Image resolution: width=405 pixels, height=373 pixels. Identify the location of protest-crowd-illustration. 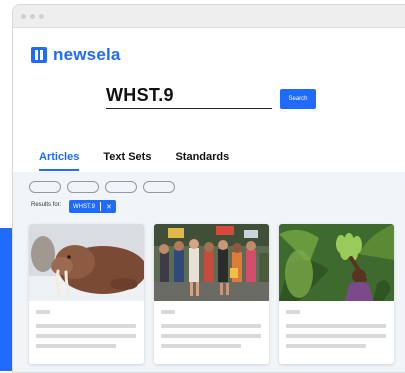
(211, 262).